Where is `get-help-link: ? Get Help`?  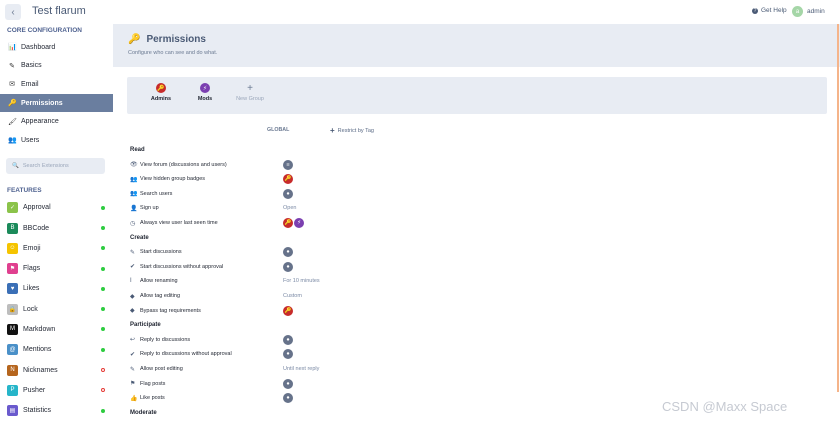 get-help-link: ? Get Help is located at coordinates (769, 10).